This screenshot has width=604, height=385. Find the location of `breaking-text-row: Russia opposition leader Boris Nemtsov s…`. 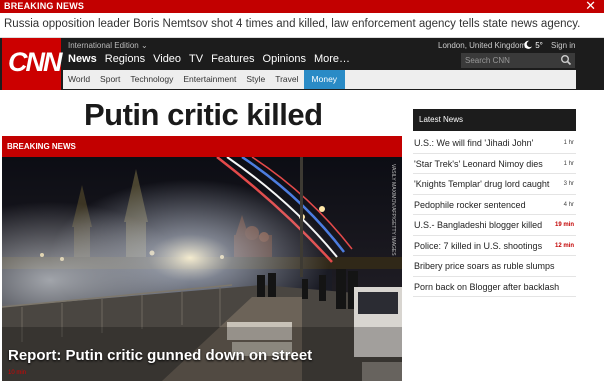

breaking-text-row: Russia opposition leader Boris Nemtsov s… is located at coordinates (302, 25).